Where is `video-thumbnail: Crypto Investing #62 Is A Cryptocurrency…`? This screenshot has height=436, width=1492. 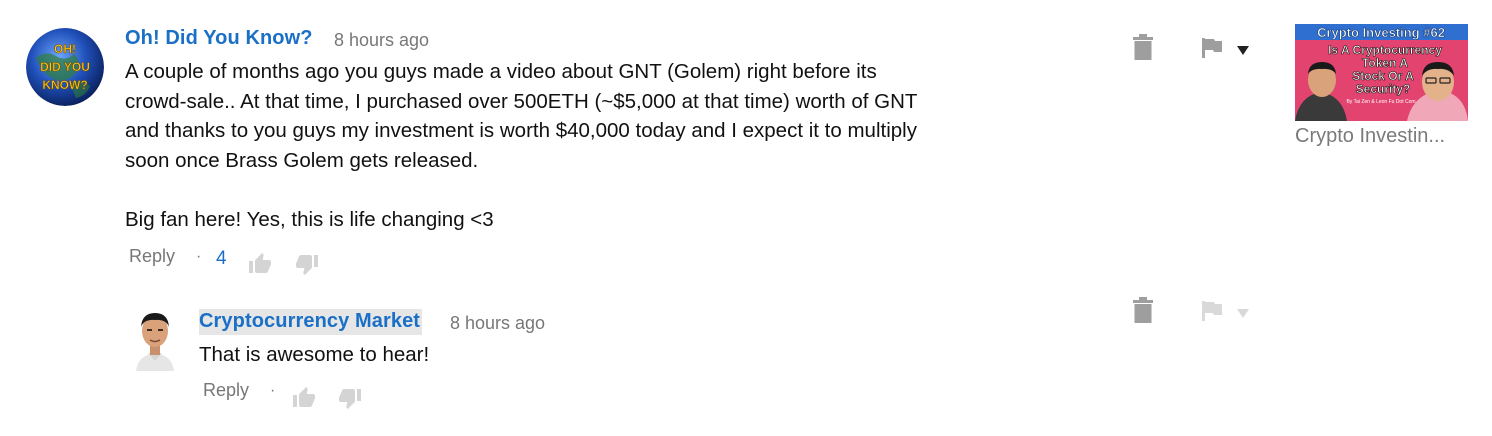 video-thumbnail: Crypto Investing #62 Is A Cryptocurrency… is located at coordinates (1381, 72).